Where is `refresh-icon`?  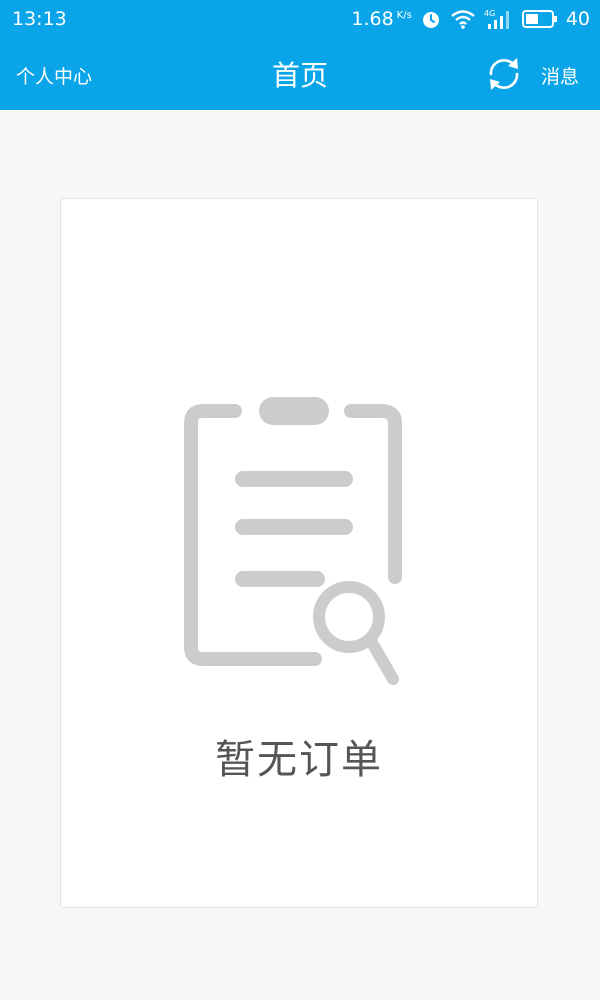
refresh-icon is located at coordinates (504, 74).